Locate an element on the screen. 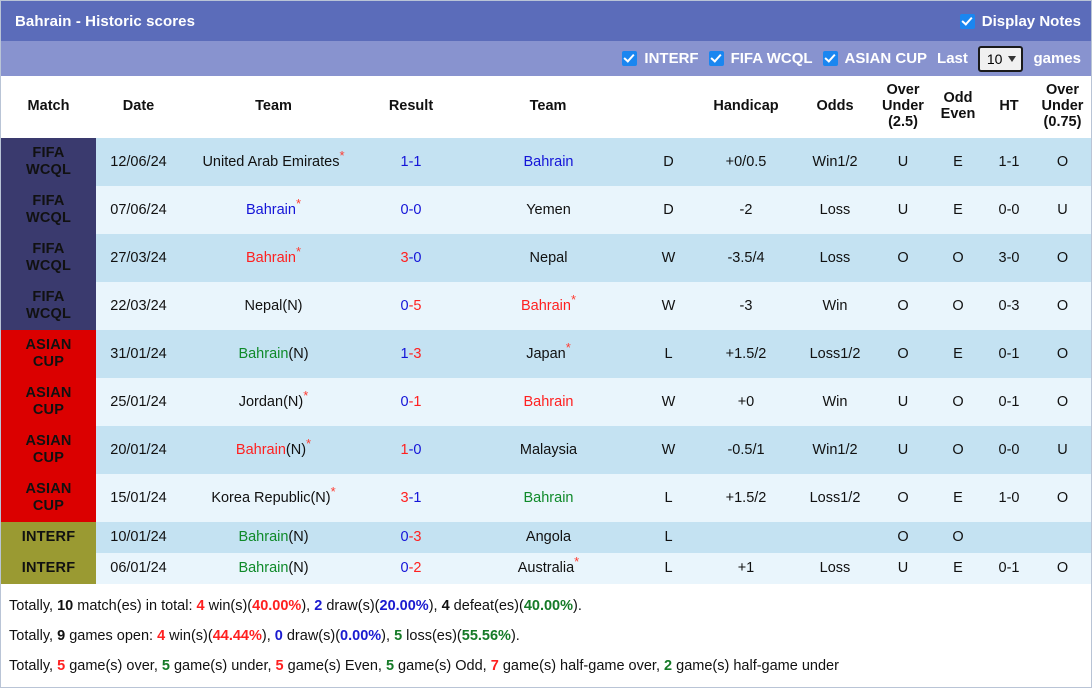 The height and width of the screenshot is (688, 1092). home-team: Nepal(N) is located at coordinates (273, 306).